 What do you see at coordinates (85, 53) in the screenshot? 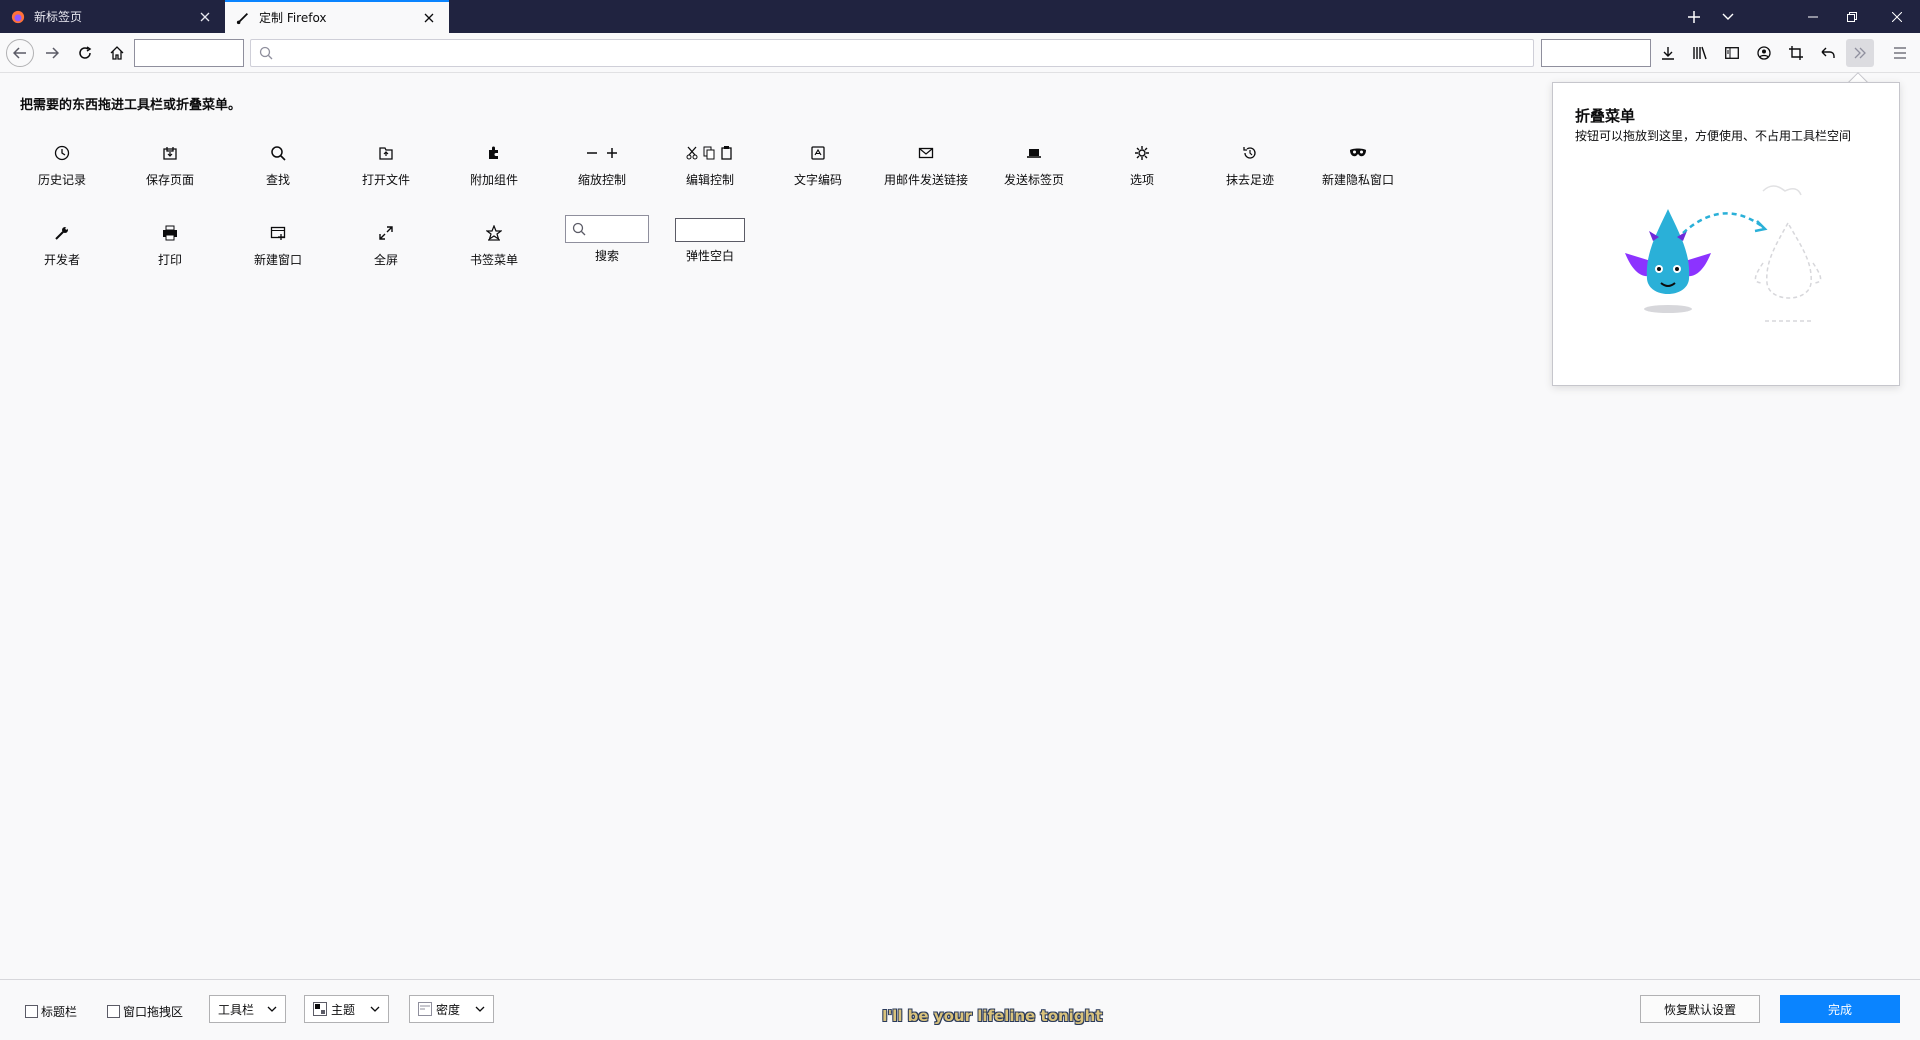
I see `reload-button` at bounding box center [85, 53].